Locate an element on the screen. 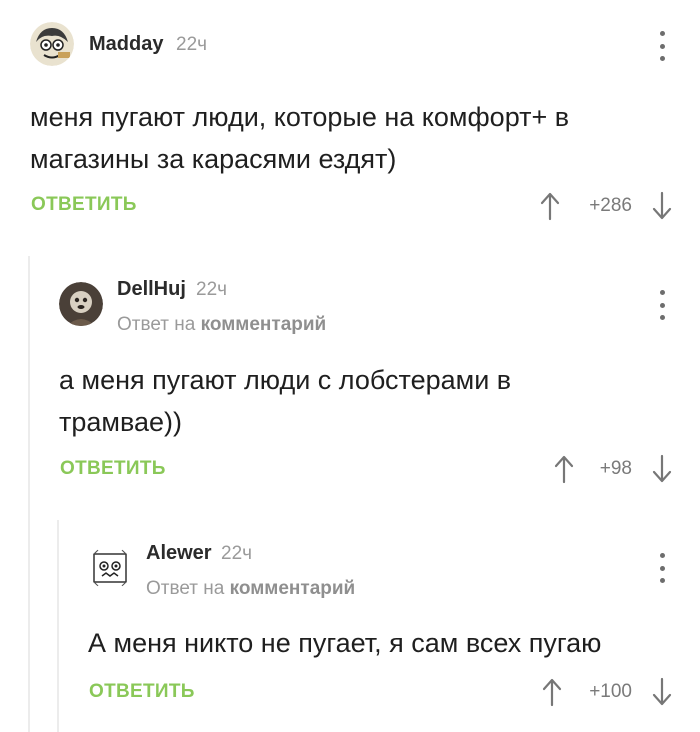 The width and height of the screenshot is (700, 732). vote-controls: +100 is located at coordinates (609, 692).